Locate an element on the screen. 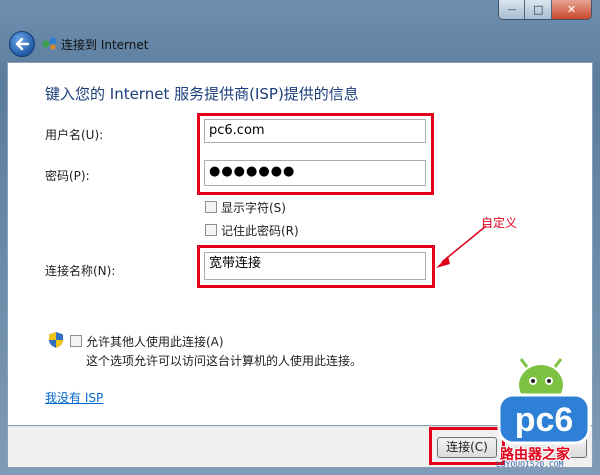 The image size is (600, 475). connection-name-highlight-box is located at coordinates (316, 266).